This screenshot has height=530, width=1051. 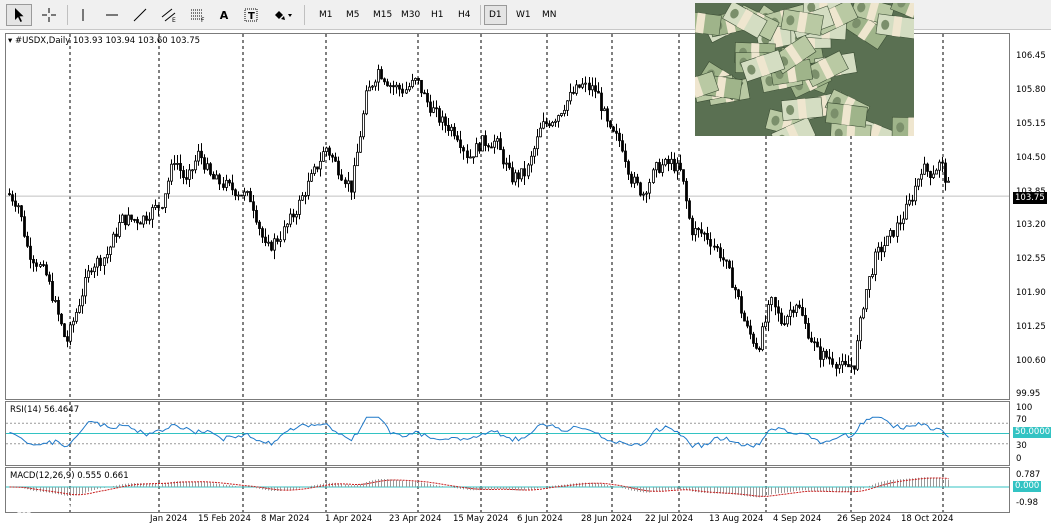 I want to click on timeframe-m15: M15, so click(x=382, y=15).